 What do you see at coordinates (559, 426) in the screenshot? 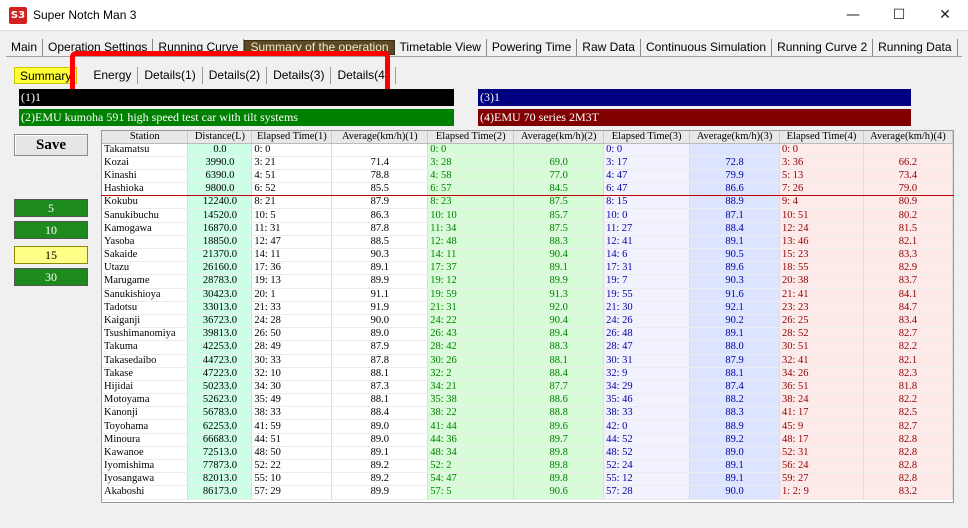
I see `average-2-cell: 89.6` at bounding box center [559, 426].